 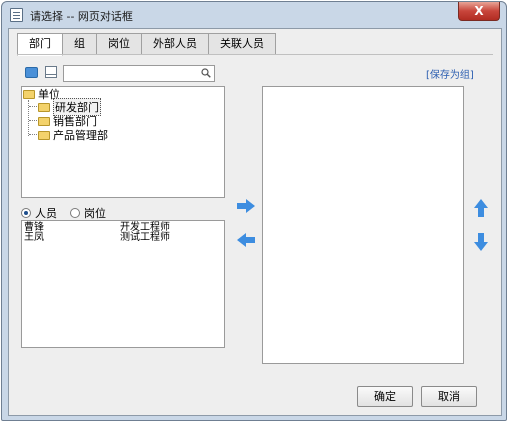 I want to click on search-icon, so click(x=206, y=73).